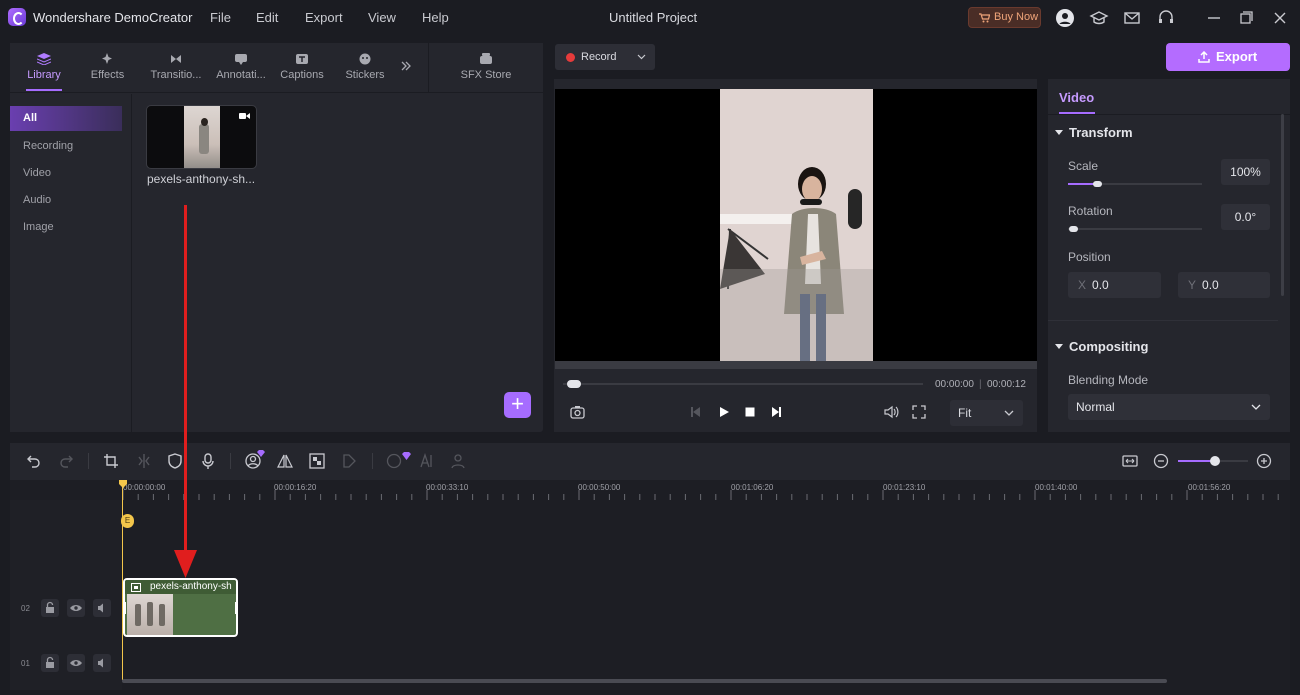 Image resolution: width=1300 pixels, height=695 pixels. I want to click on clip-trim-left-handle, so click(125, 608).